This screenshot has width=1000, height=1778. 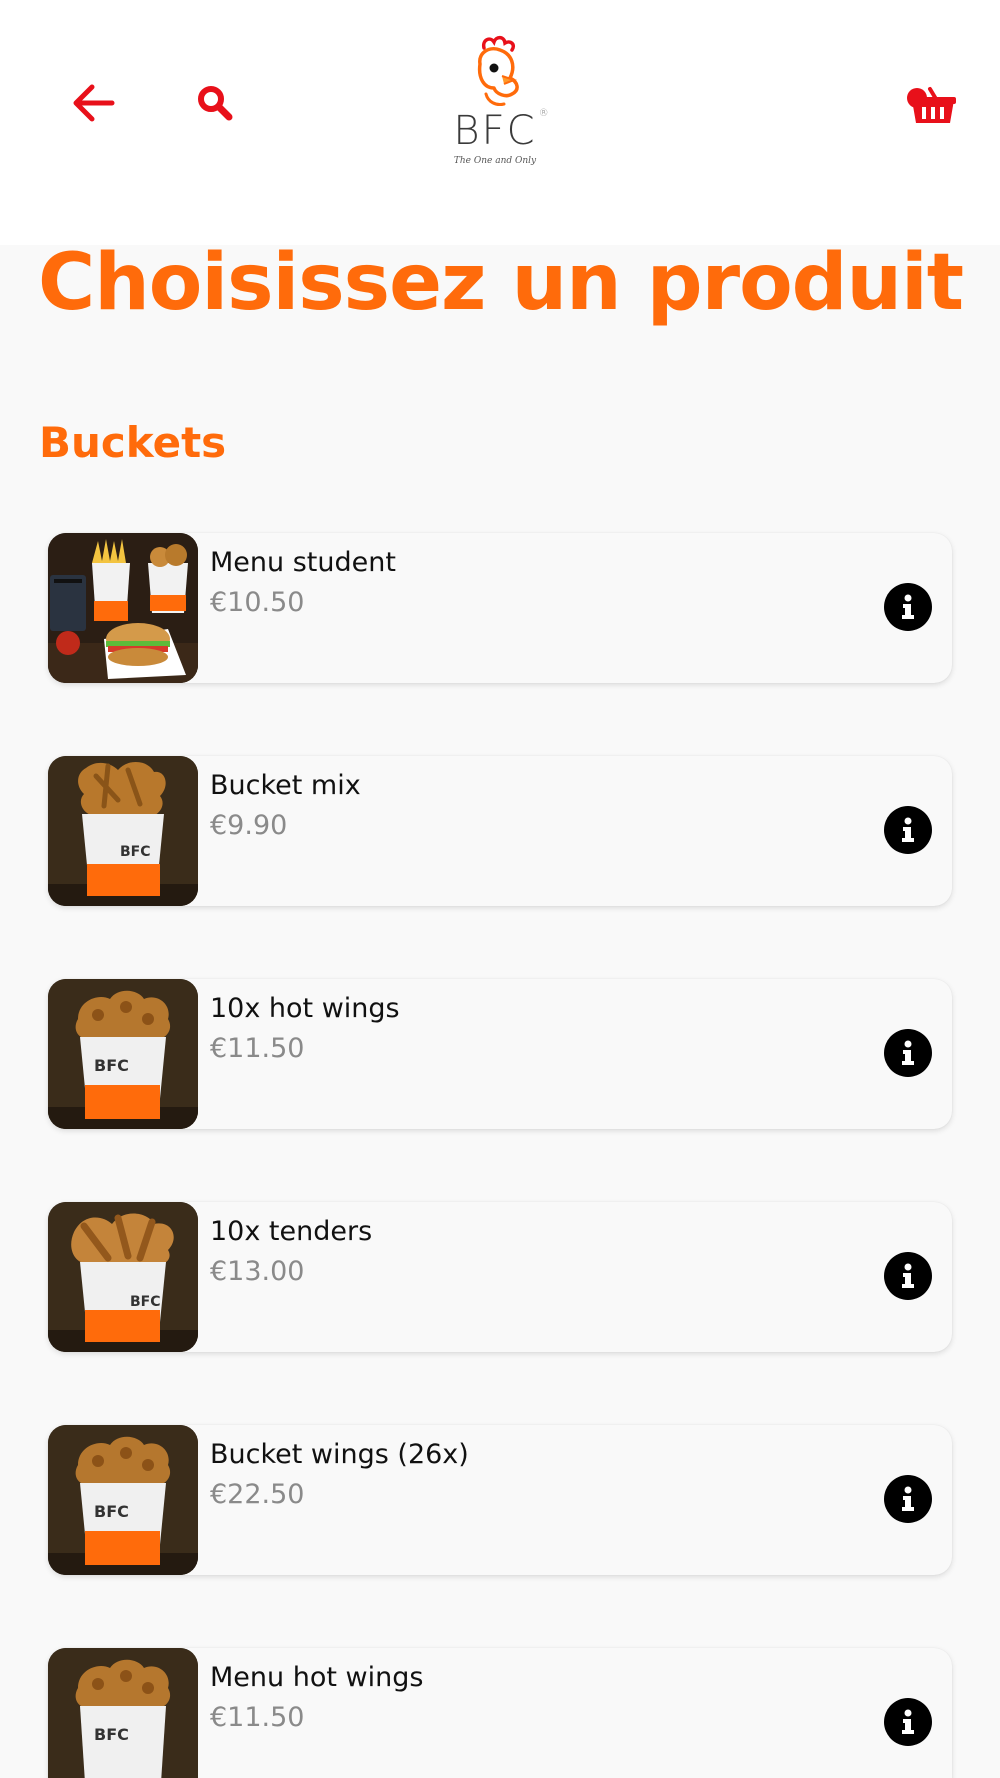 I want to click on product-name: Bucket mix, so click(x=285, y=785).